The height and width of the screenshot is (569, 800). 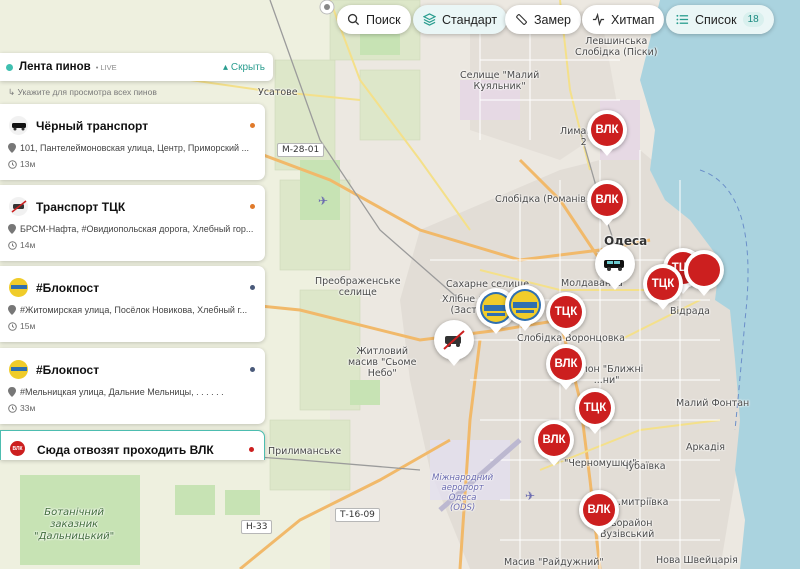 What do you see at coordinates (470, 19) in the screenshot?
I see `standard-layer-label: Стандарт` at bounding box center [470, 19].